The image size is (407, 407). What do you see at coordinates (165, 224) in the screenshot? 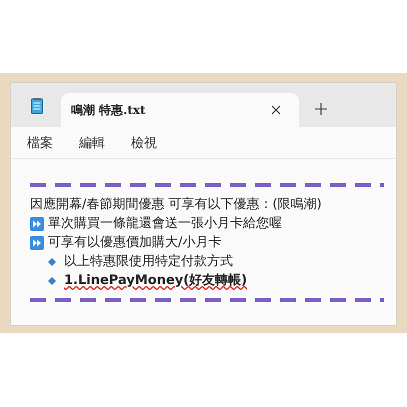
I see `text-line: 單次購買一條龍還會送一張小月卡給您喔` at bounding box center [165, 224].